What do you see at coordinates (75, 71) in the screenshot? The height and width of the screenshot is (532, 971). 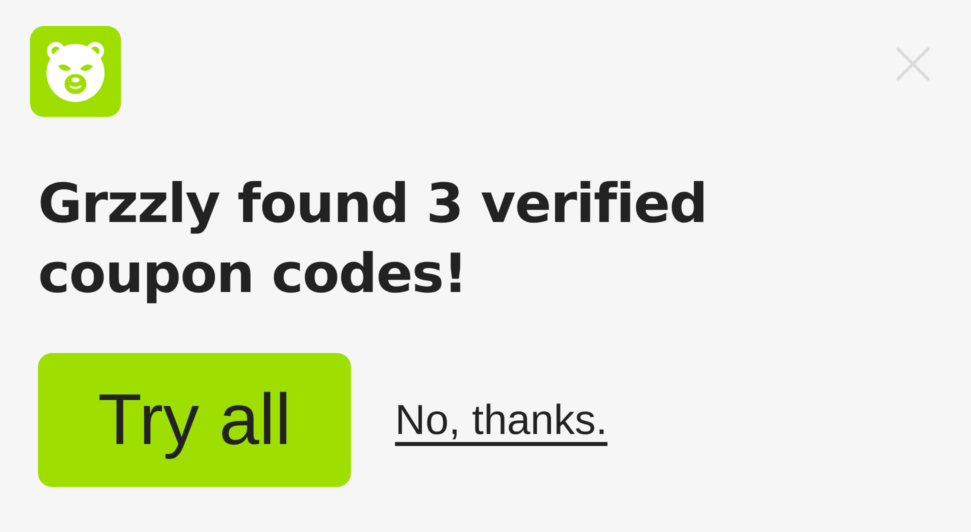 I see `bear-logo-icon` at bounding box center [75, 71].